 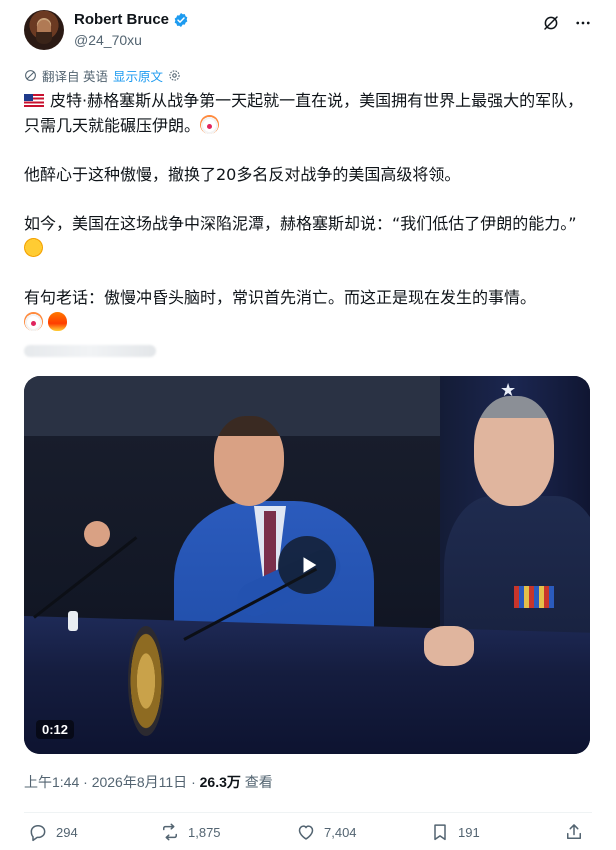 I want to click on officer-ribbons, so click(x=534, y=597).